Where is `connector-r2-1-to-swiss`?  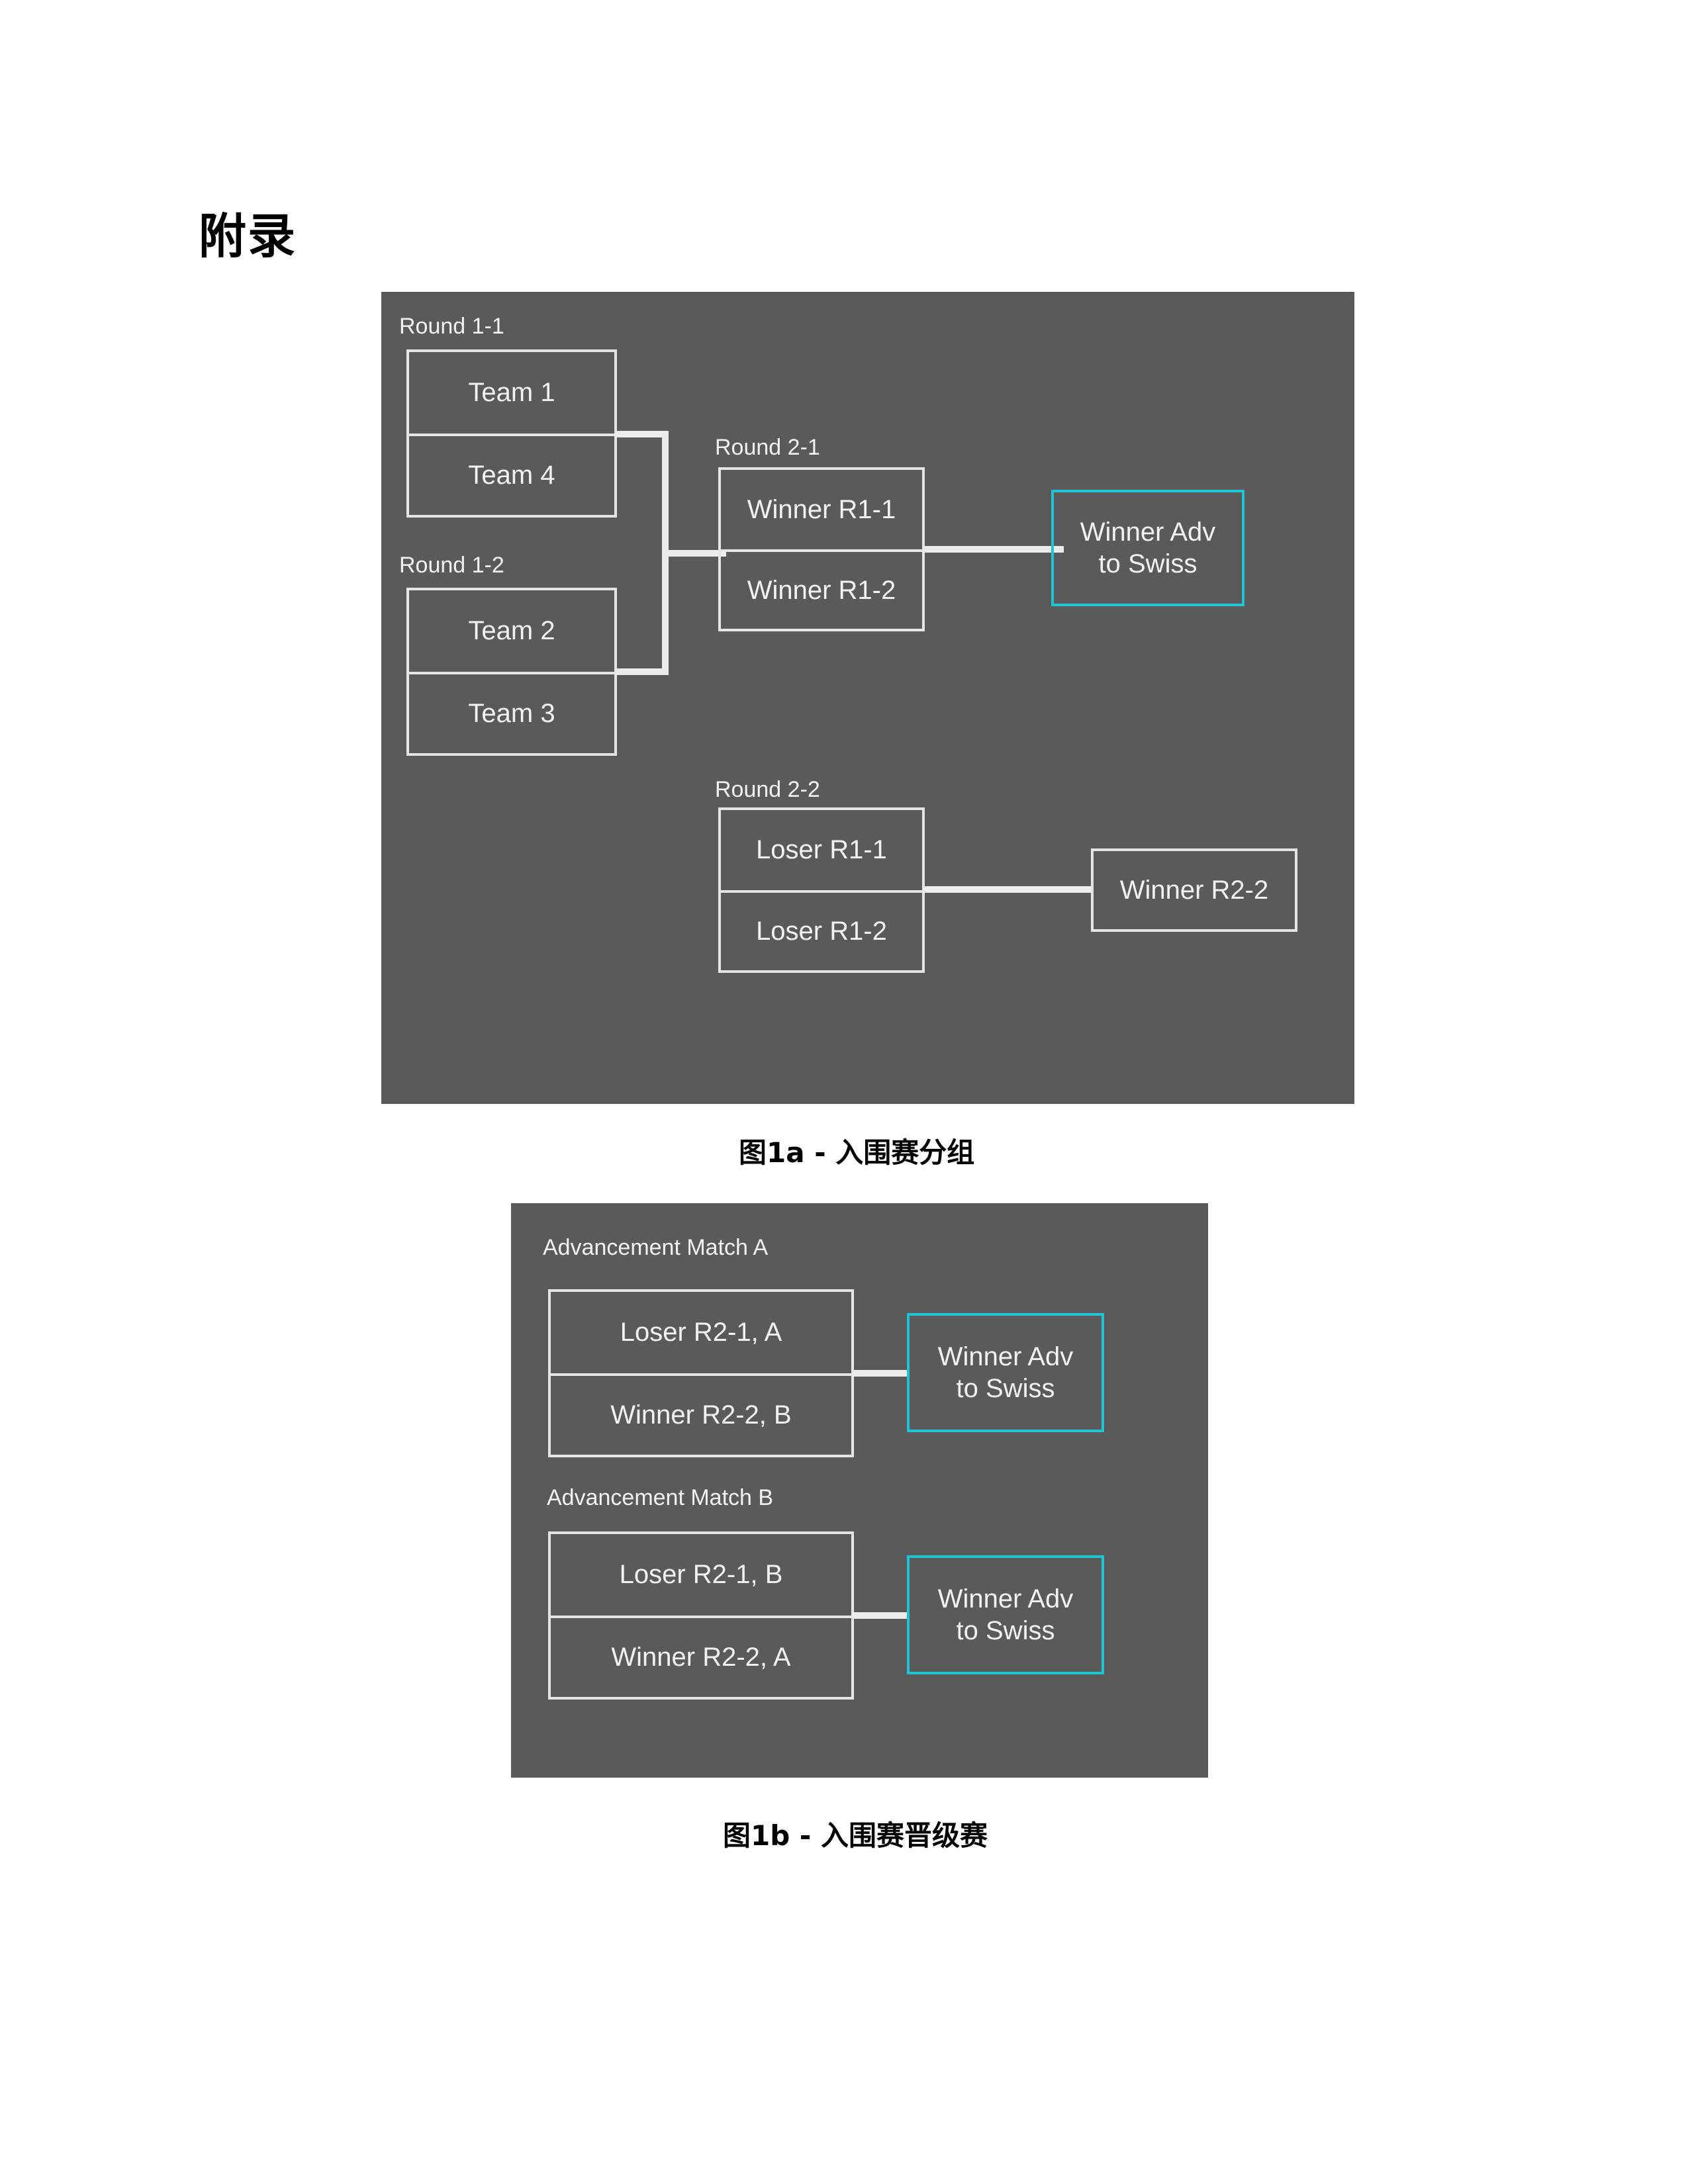
connector-r2-1-to-swiss is located at coordinates (993, 549).